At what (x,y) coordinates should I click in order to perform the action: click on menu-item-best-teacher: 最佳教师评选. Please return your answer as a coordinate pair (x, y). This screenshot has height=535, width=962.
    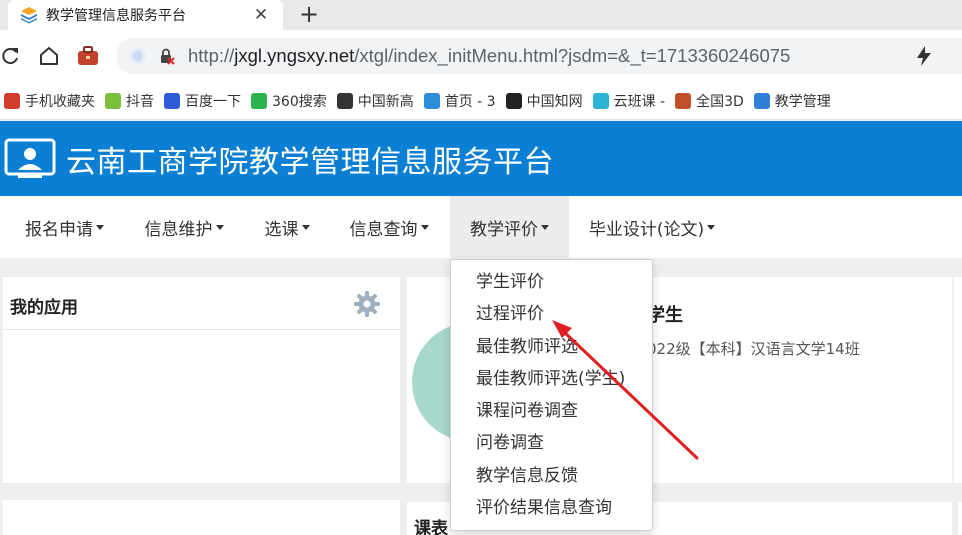
    Looking at the image, I should click on (527, 347).